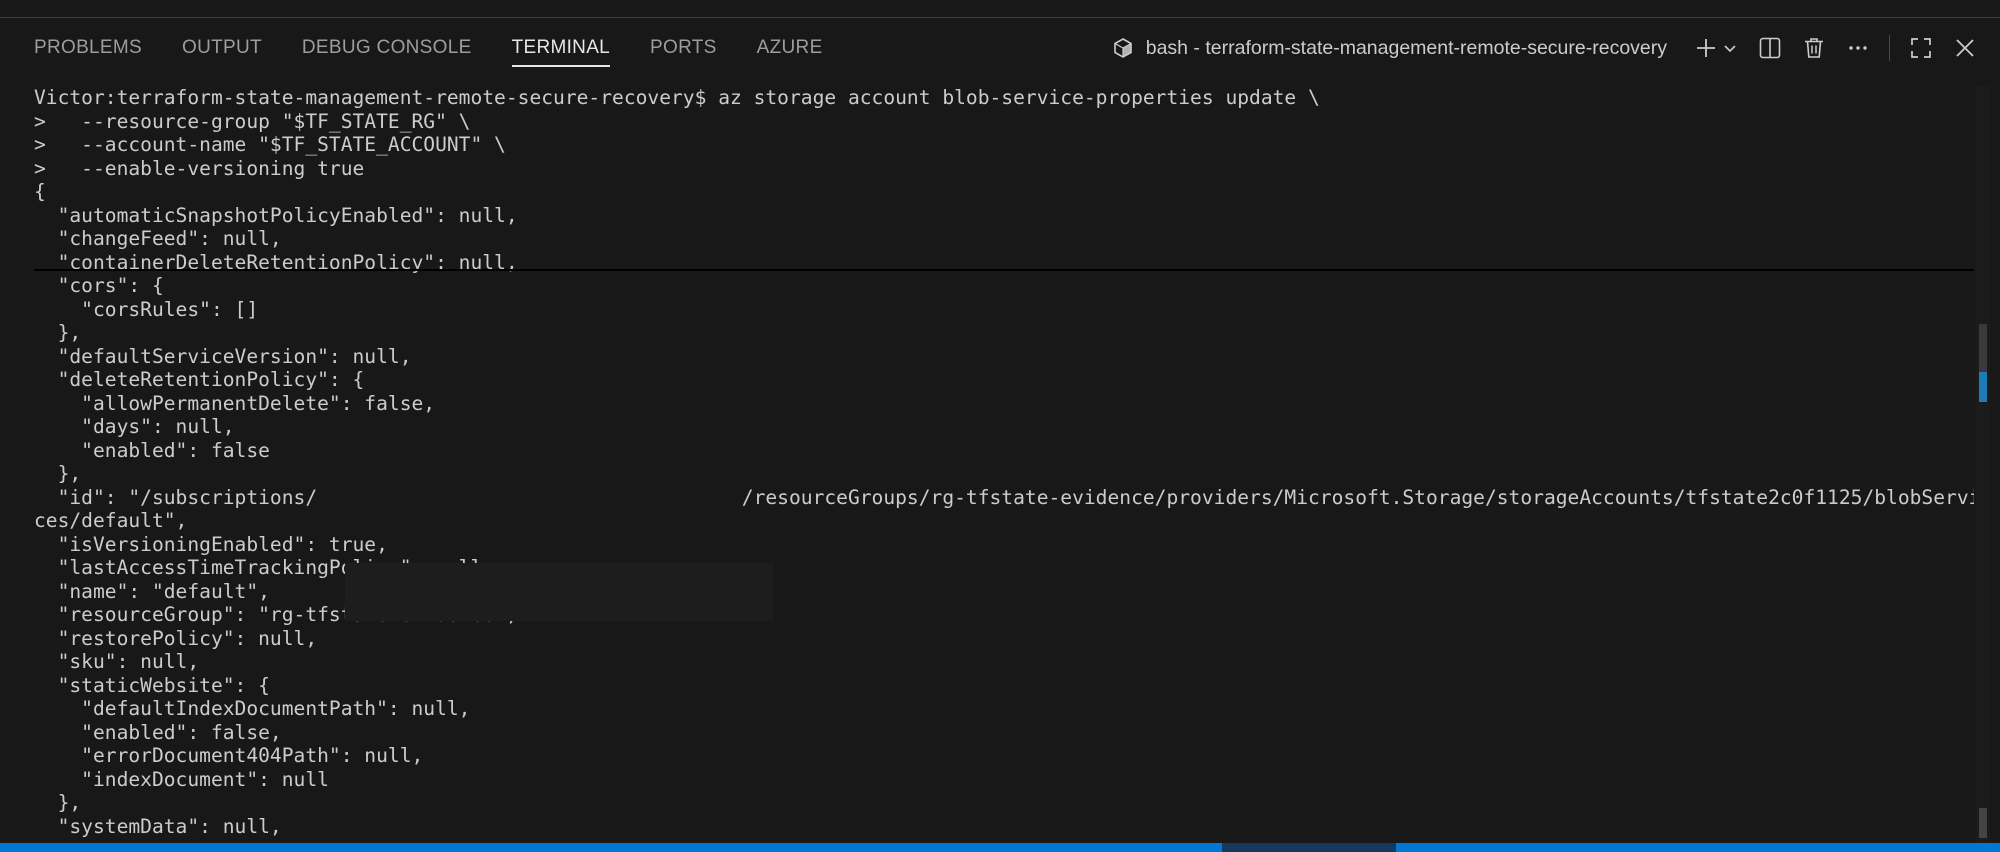 The width and height of the screenshot is (2000, 852). Describe the element at coordinates (222, 48) in the screenshot. I see `tab-output: OUTPUT` at that location.